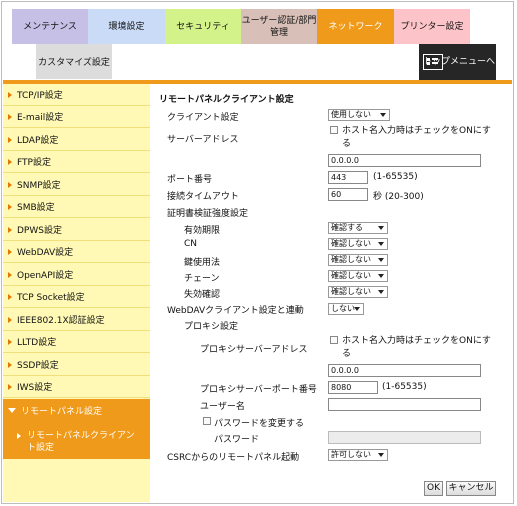 Image resolution: width=517 pixels, height=506 pixels. I want to click on sidebar-item-iws: IWS設定, so click(76, 387).